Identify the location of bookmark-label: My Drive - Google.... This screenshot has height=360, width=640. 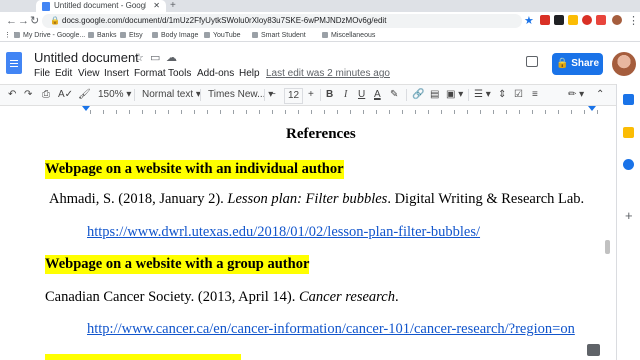
(54, 35).